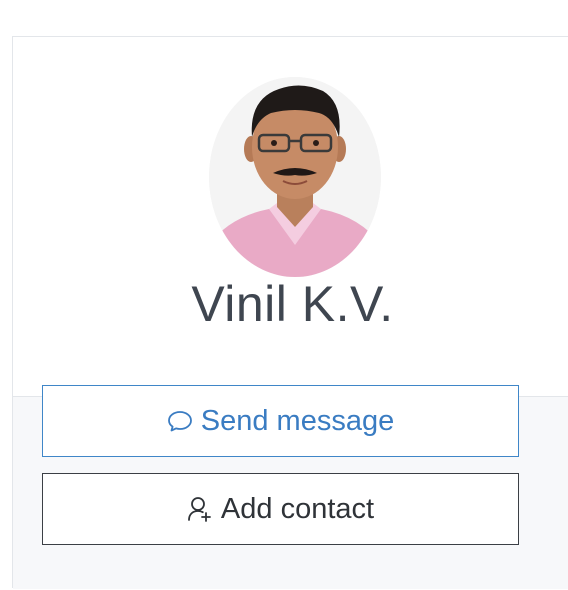 This screenshot has width=568, height=590. What do you see at coordinates (292, 304) in the screenshot?
I see `profile-name: Vinil K.V.` at bounding box center [292, 304].